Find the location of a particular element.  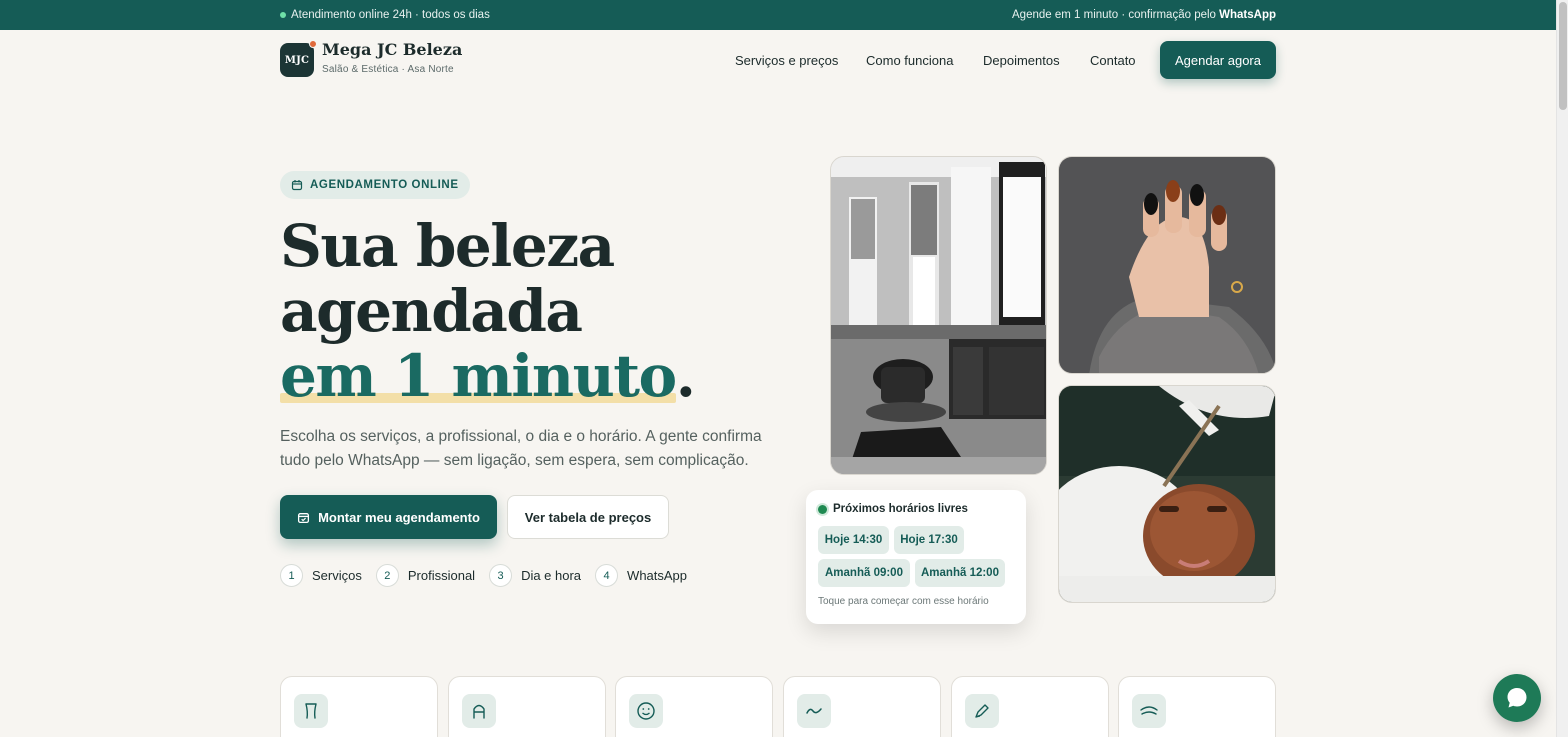

online-scheduling-pill: AGENDAMENTO ONLINE is located at coordinates (375, 185).